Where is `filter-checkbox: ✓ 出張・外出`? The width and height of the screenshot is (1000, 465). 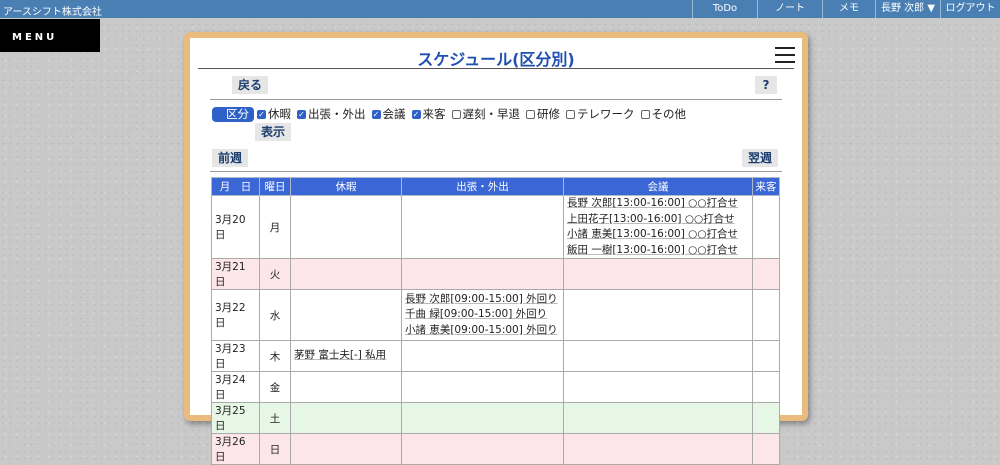 filter-checkbox: ✓ 出張・外出 is located at coordinates (331, 114).